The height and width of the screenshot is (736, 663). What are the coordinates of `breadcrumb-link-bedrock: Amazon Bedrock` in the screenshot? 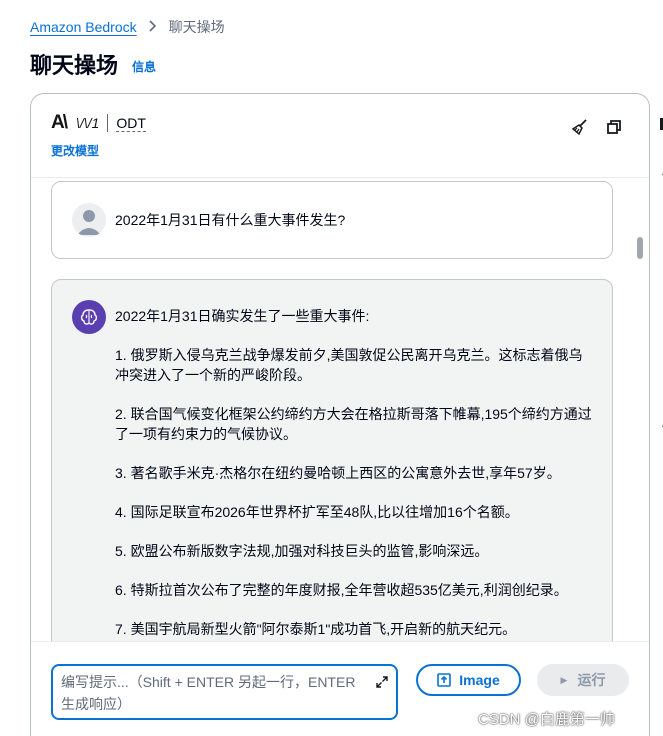 It's located at (83, 27).